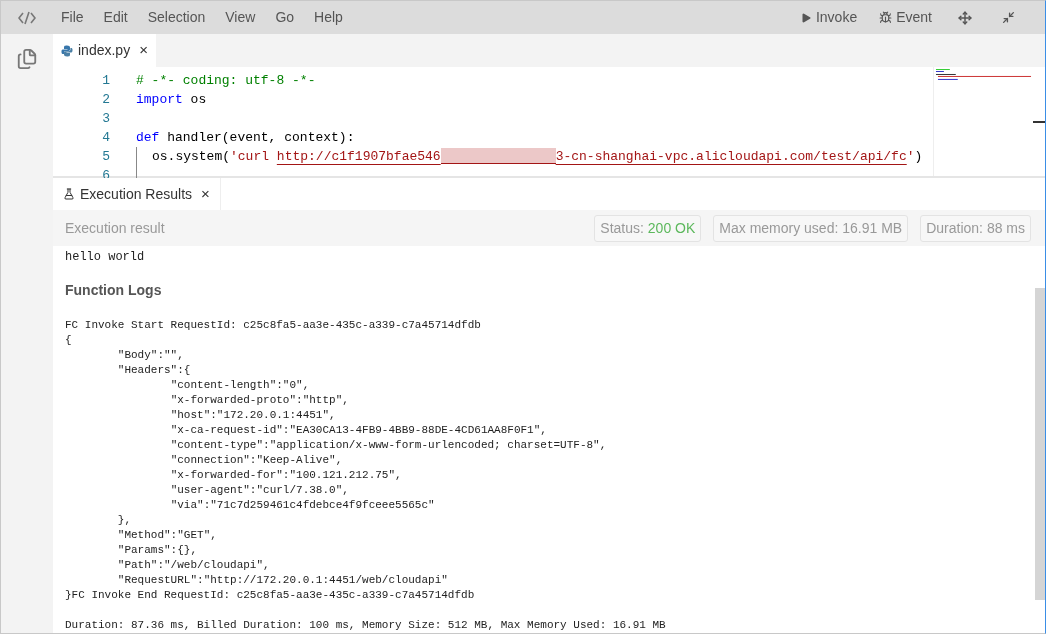 This screenshot has height=634, width=1046. Describe the element at coordinates (388, 445) in the screenshot. I see `log-line: "content-type":"application/x-www-form-urlencoded; charset=UTF-8",` at that location.